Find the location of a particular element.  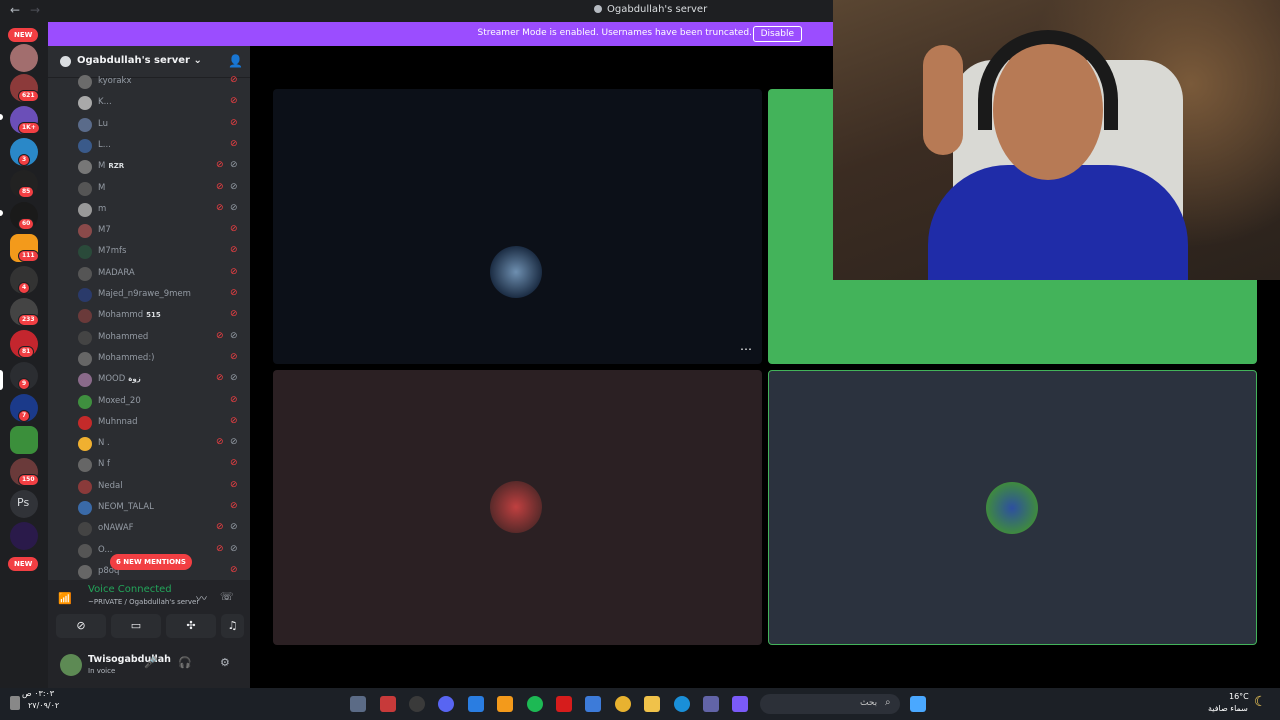

member-name: Mohammed:) is located at coordinates (126, 357).